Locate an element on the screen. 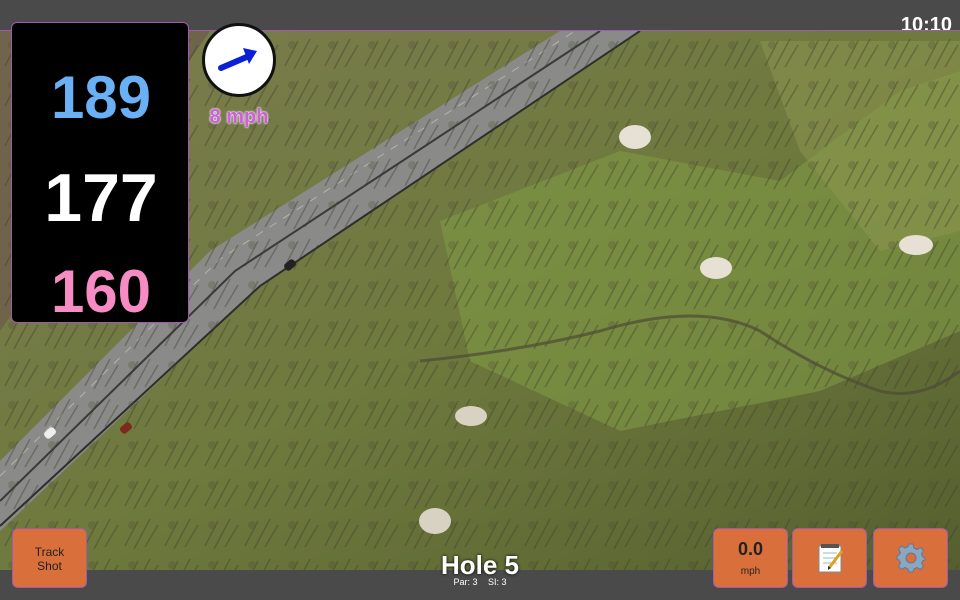  notepad-icon is located at coordinates (830, 558).